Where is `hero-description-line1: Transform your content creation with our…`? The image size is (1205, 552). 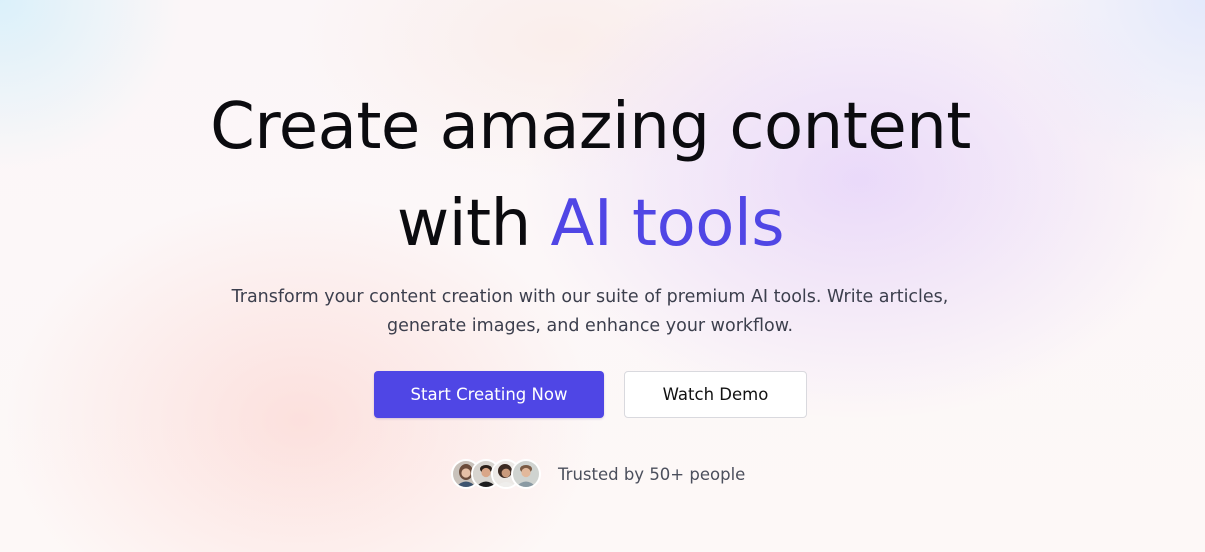
hero-description-line1: Transform your content creation with our… is located at coordinates (590, 297).